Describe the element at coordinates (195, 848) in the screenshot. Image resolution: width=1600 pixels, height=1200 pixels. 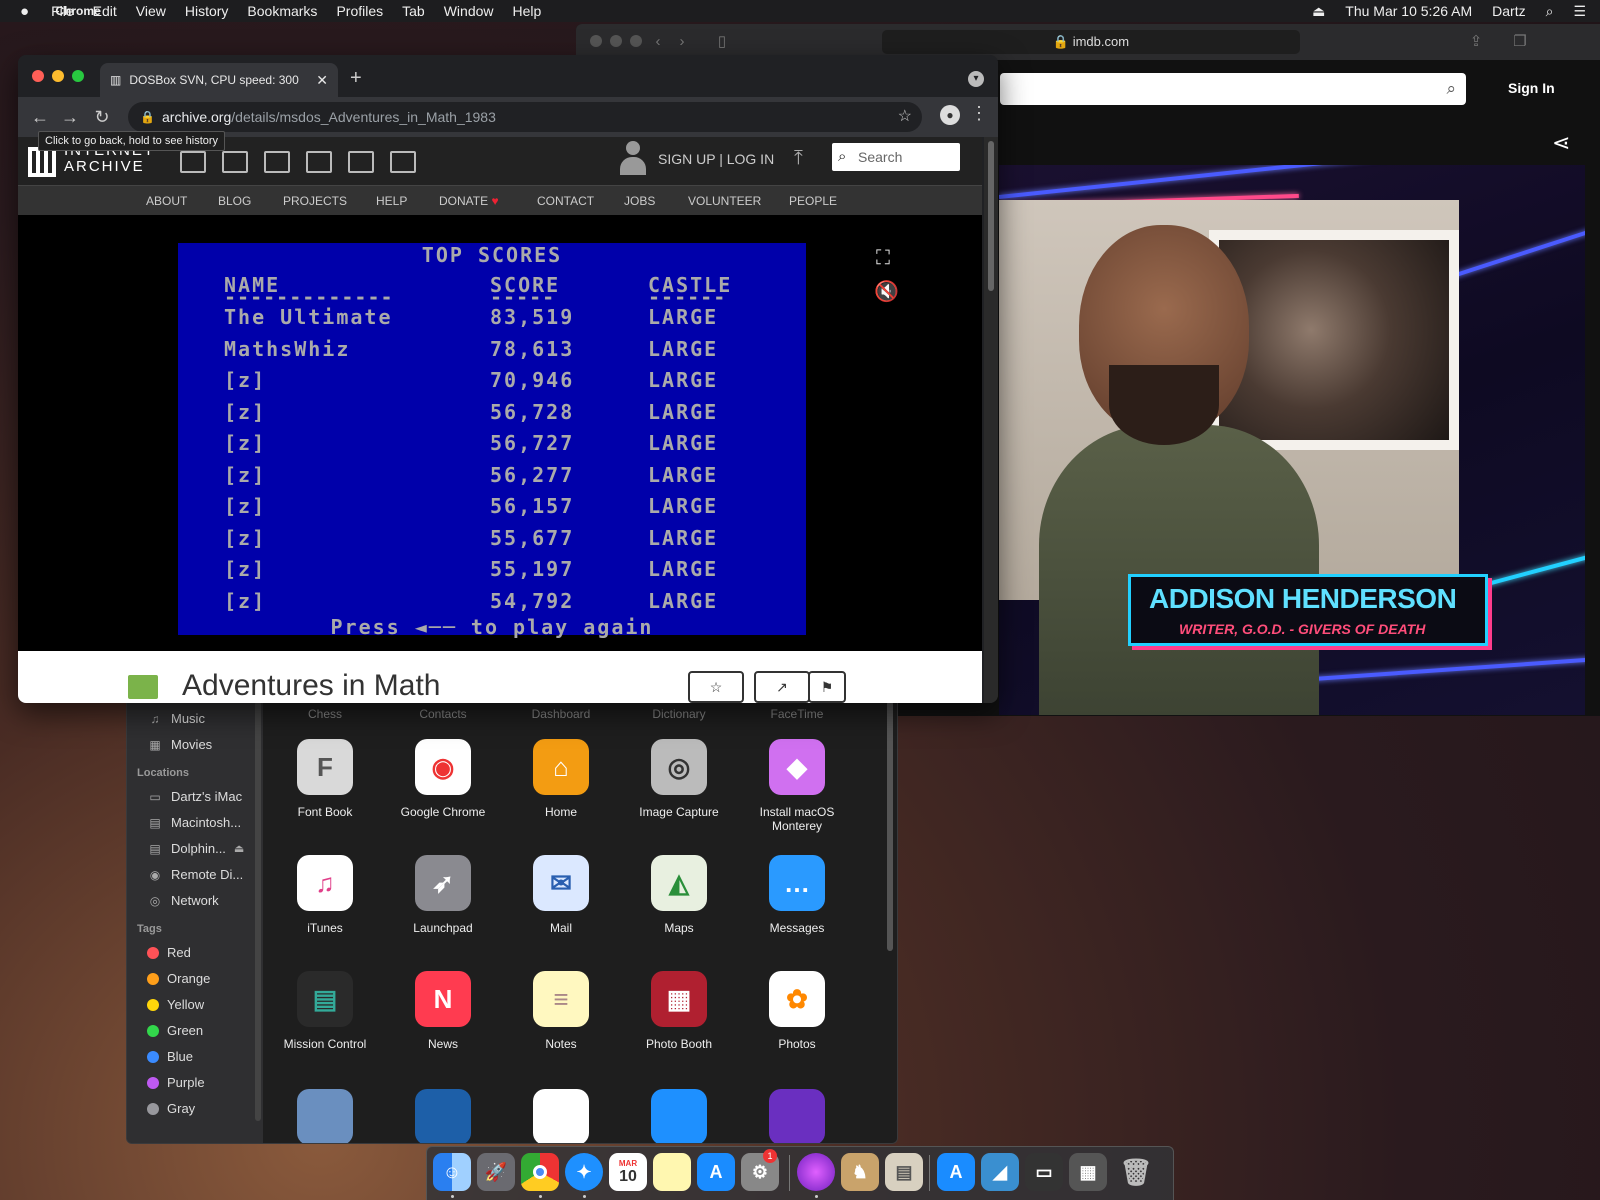
I see `sidebar-item-dolphin: ▤ Dolphin... ⏏` at that location.